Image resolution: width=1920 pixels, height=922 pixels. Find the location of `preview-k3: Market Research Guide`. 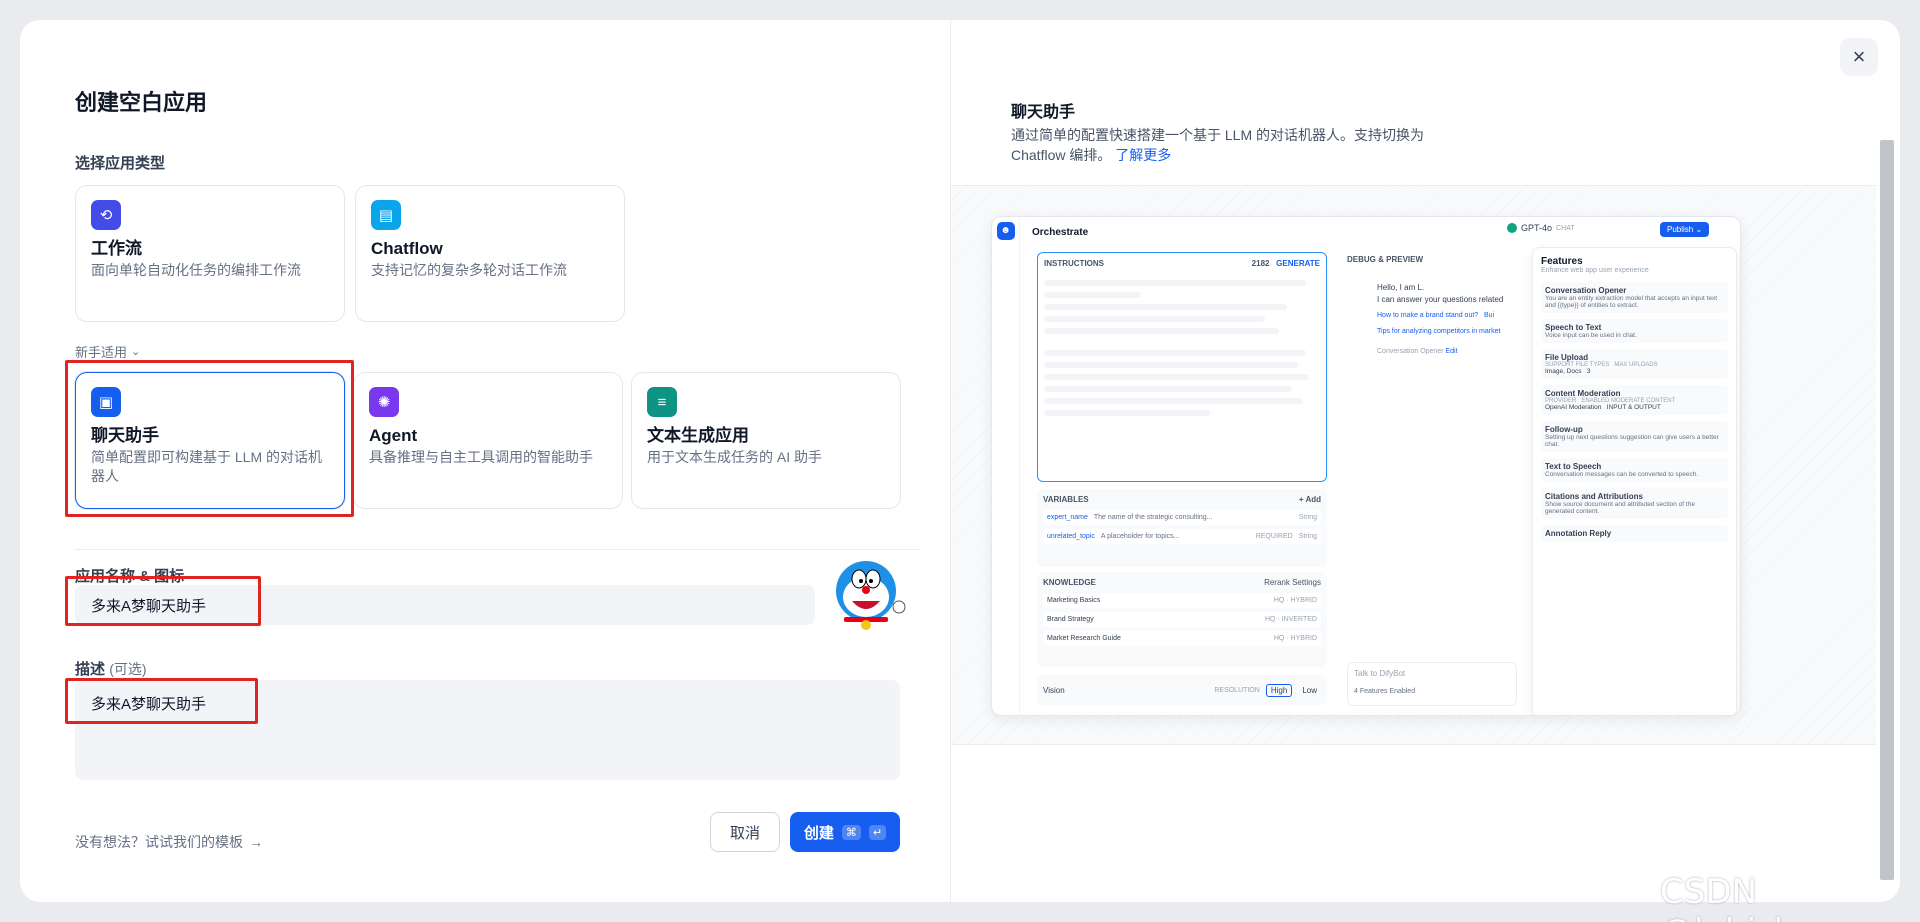

preview-k3: Market Research Guide is located at coordinates (1084, 638).